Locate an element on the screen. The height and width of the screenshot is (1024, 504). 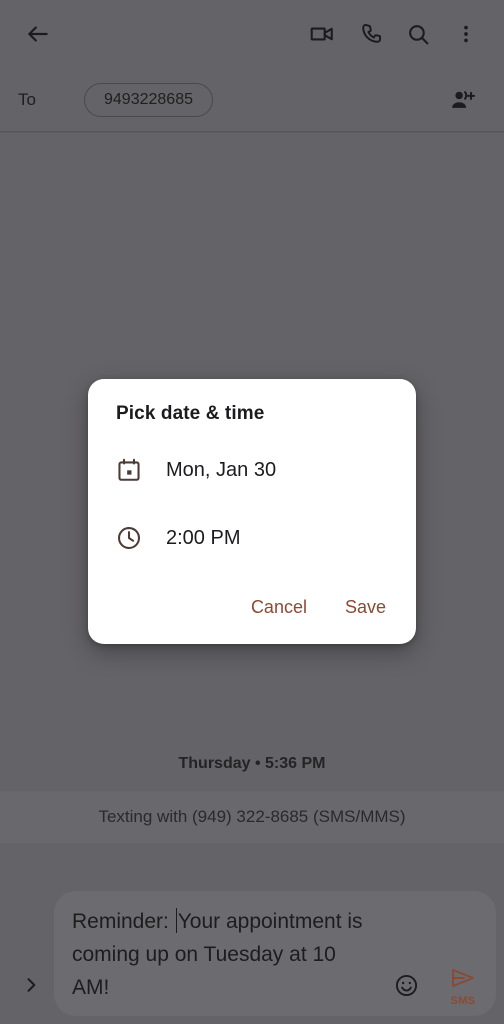
to-label: To is located at coordinates (27, 99).